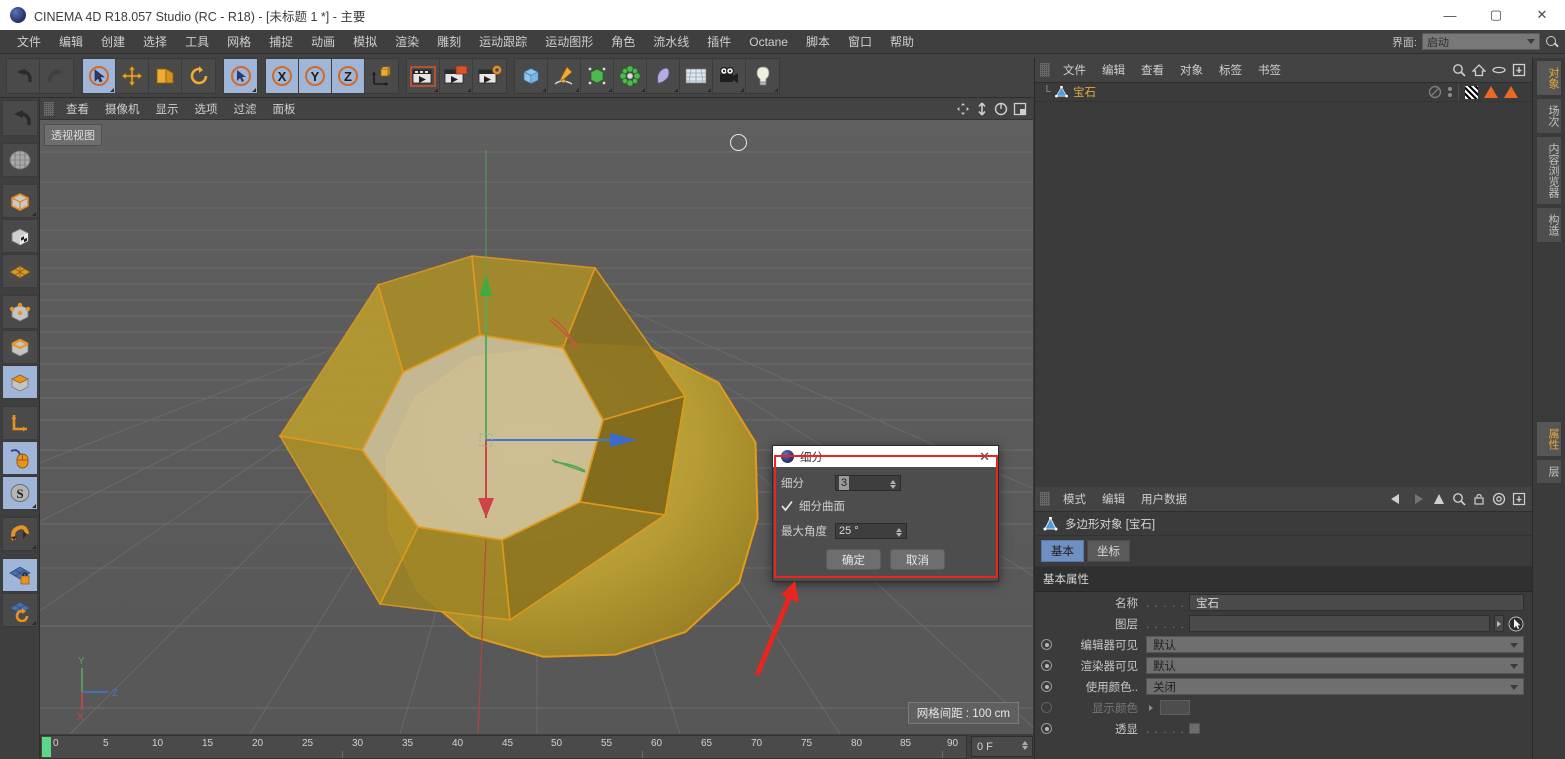  Describe the element at coordinates (167, 109) in the screenshot. I see `viewport-menu-display: 显示` at that location.